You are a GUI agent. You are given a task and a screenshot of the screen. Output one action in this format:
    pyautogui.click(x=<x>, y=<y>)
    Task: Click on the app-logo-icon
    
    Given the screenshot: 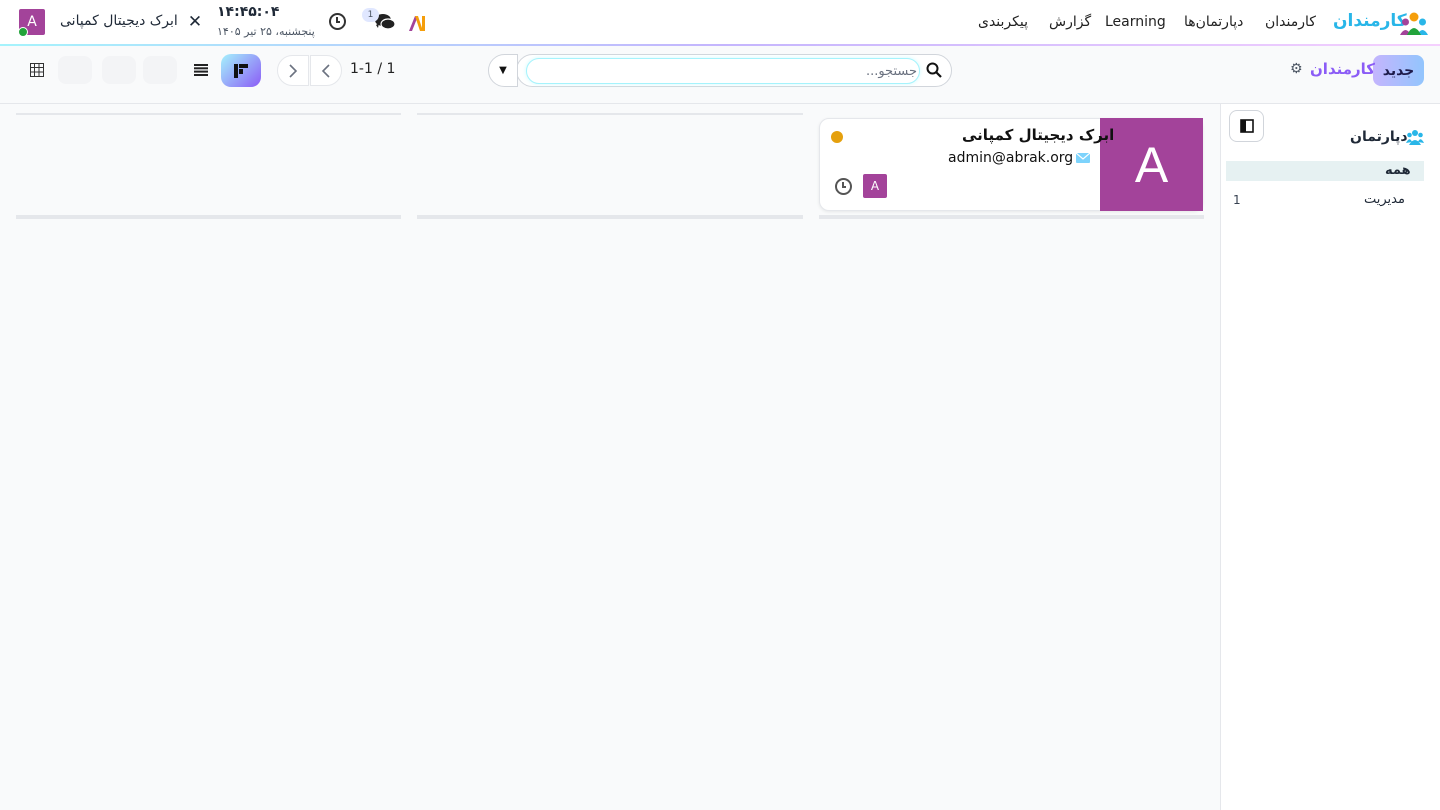 What is the action you would take?
    pyautogui.click(x=1414, y=23)
    